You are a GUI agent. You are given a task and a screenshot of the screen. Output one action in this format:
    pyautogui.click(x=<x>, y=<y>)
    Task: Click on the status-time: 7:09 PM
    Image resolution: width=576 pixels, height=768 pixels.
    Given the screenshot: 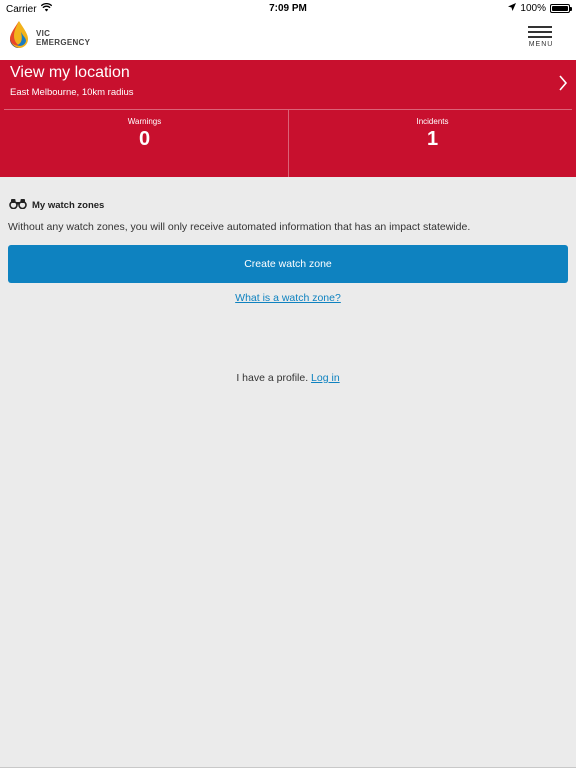 What is the action you would take?
    pyautogui.click(x=288, y=8)
    